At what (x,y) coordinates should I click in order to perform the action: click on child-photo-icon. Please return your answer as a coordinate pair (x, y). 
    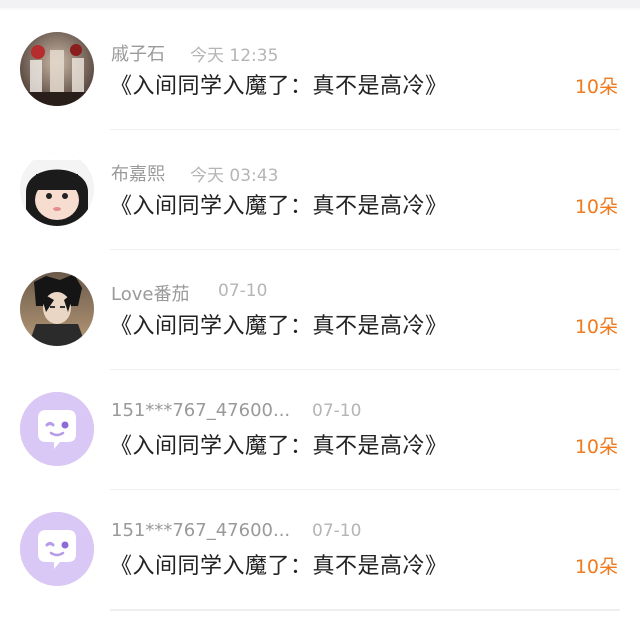
    Looking at the image, I should click on (57, 189).